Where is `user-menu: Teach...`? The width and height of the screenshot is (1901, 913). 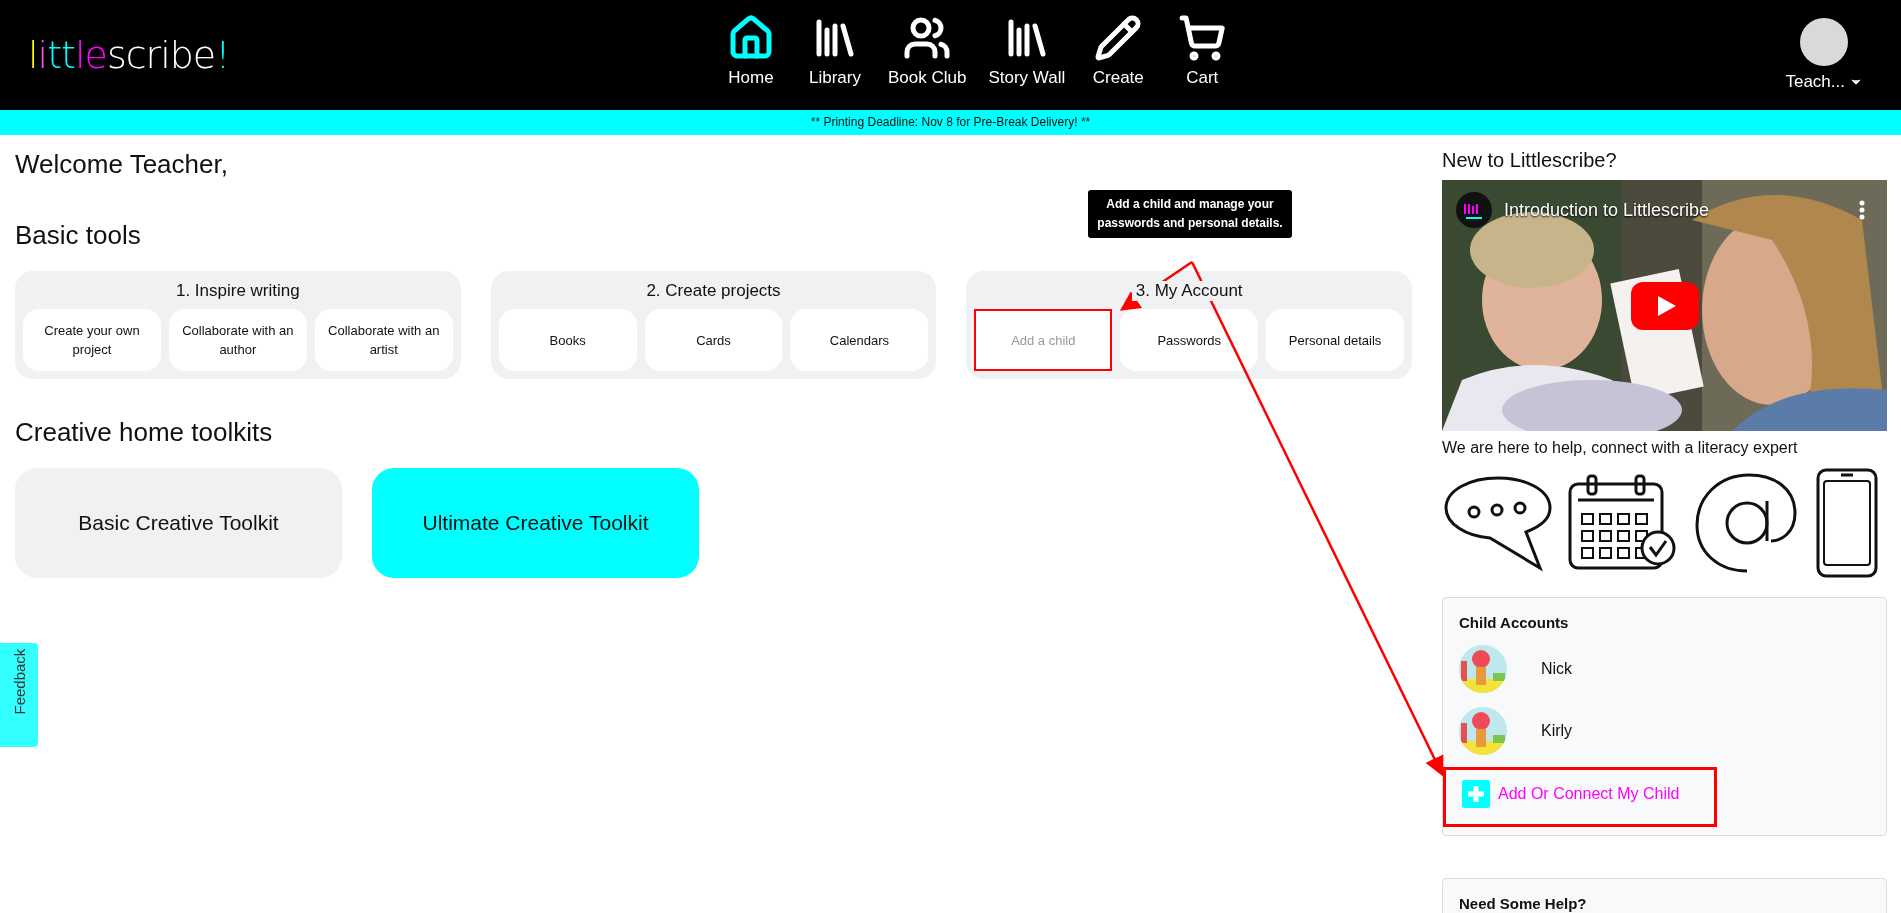
user-menu: Teach... is located at coordinates (1824, 82).